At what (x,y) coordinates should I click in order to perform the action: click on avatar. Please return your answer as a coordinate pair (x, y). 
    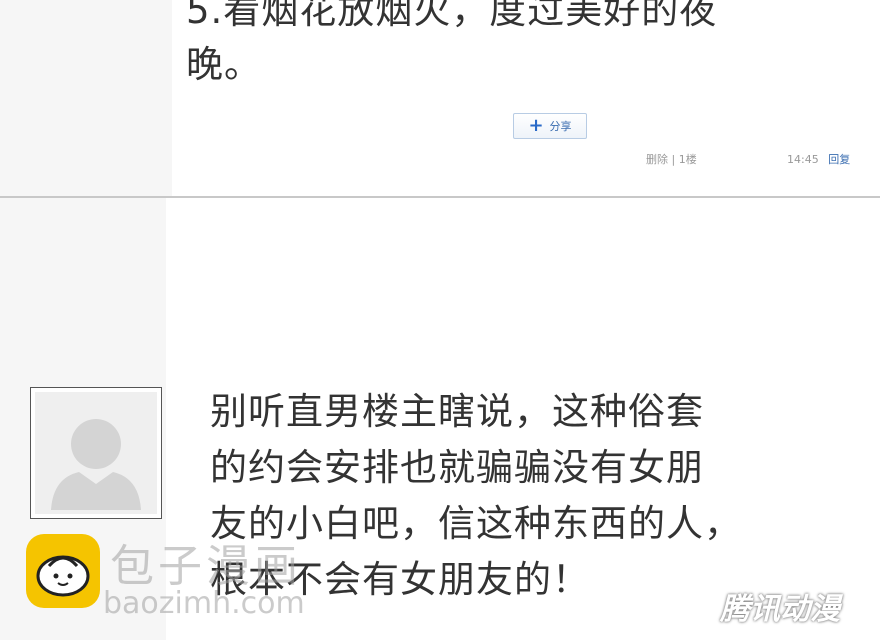
    Looking at the image, I should click on (96, 453).